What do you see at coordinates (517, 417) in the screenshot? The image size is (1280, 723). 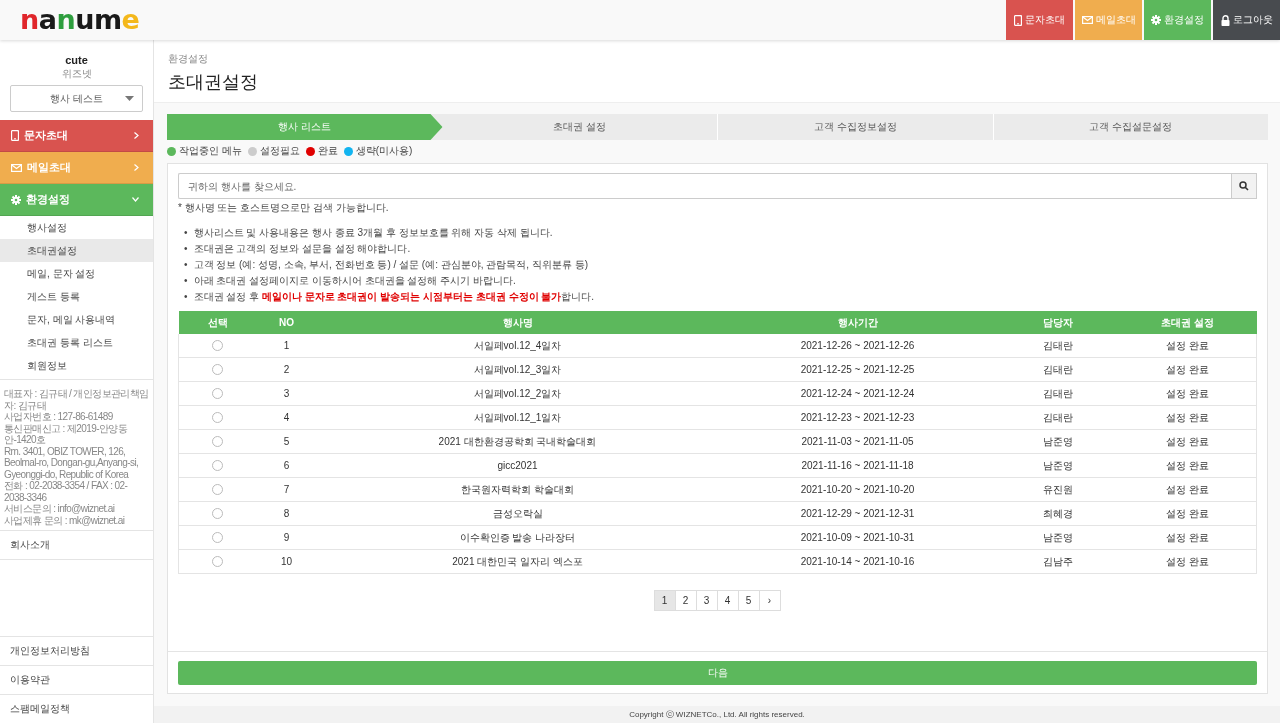 I see `table-cell: 서일페vol.12_1일차` at bounding box center [517, 417].